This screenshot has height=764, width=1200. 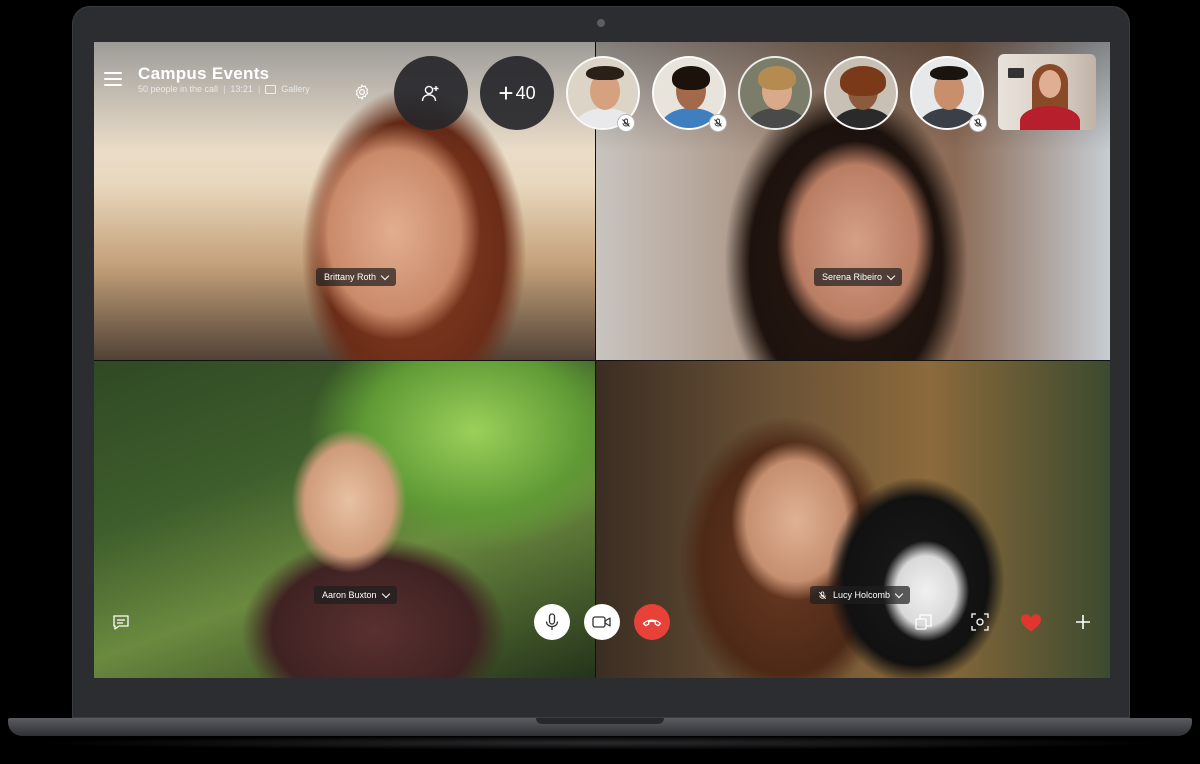 I want to click on gallery-view-icon, so click(x=271, y=89).